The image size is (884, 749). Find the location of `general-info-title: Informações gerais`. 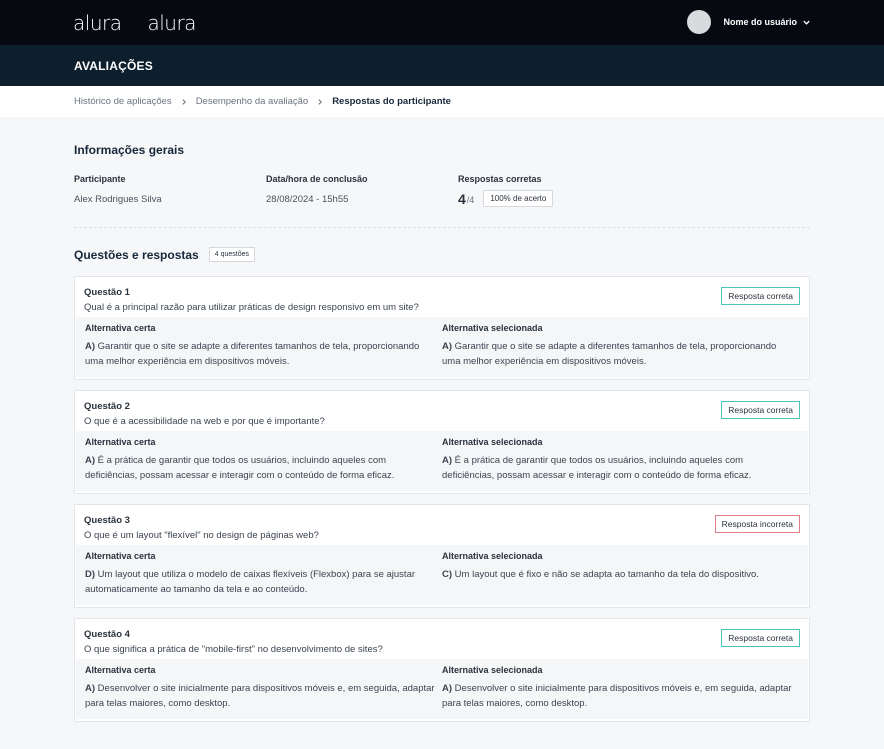

general-info-title: Informações gerais is located at coordinates (129, 150).